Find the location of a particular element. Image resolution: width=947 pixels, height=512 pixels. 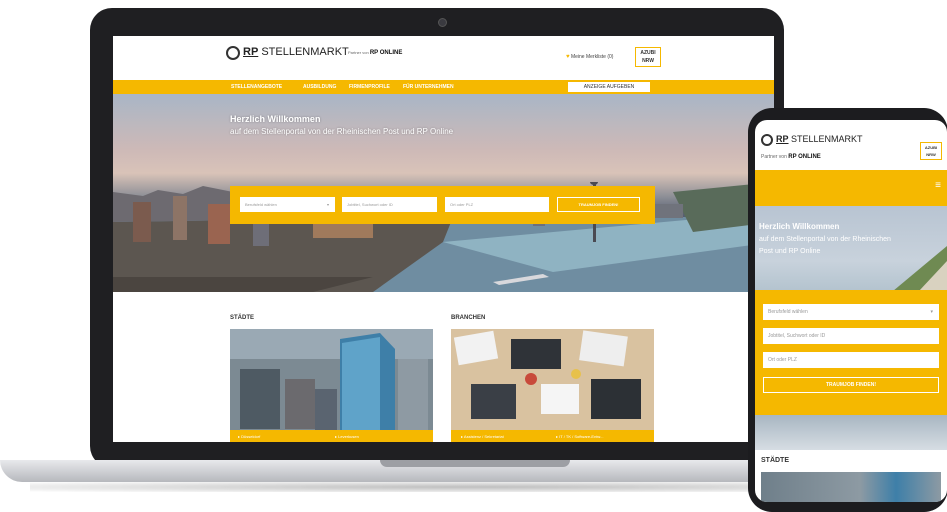

webcam-icon is located at coordinates (442, 22).